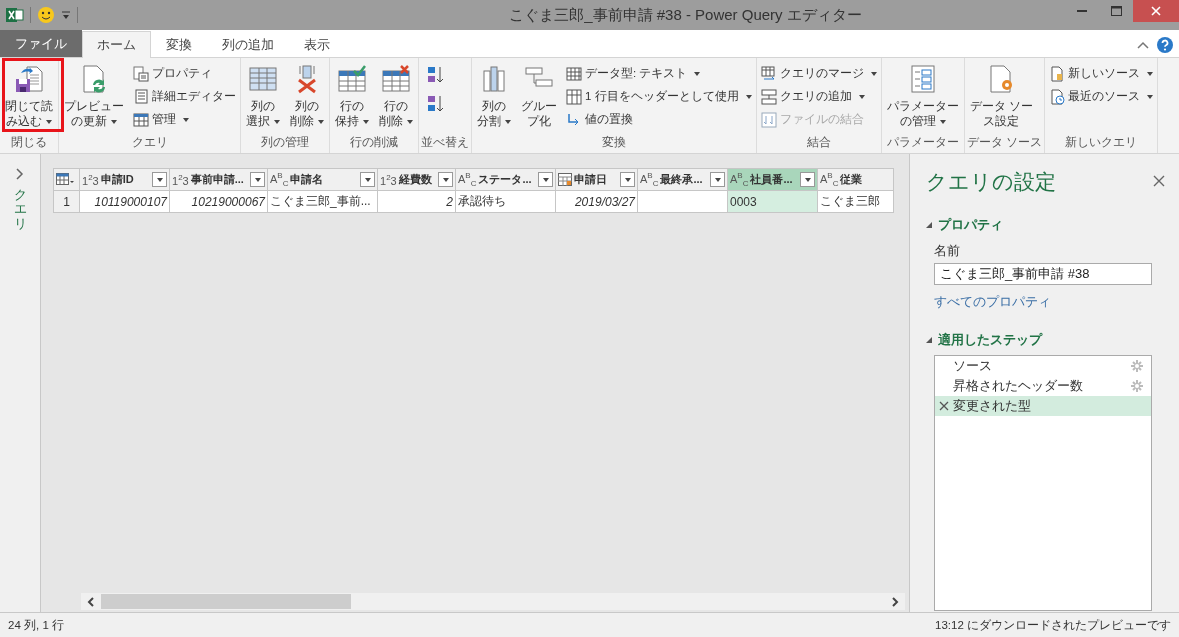  I want to click on row-number: 1, so click(66, 201).